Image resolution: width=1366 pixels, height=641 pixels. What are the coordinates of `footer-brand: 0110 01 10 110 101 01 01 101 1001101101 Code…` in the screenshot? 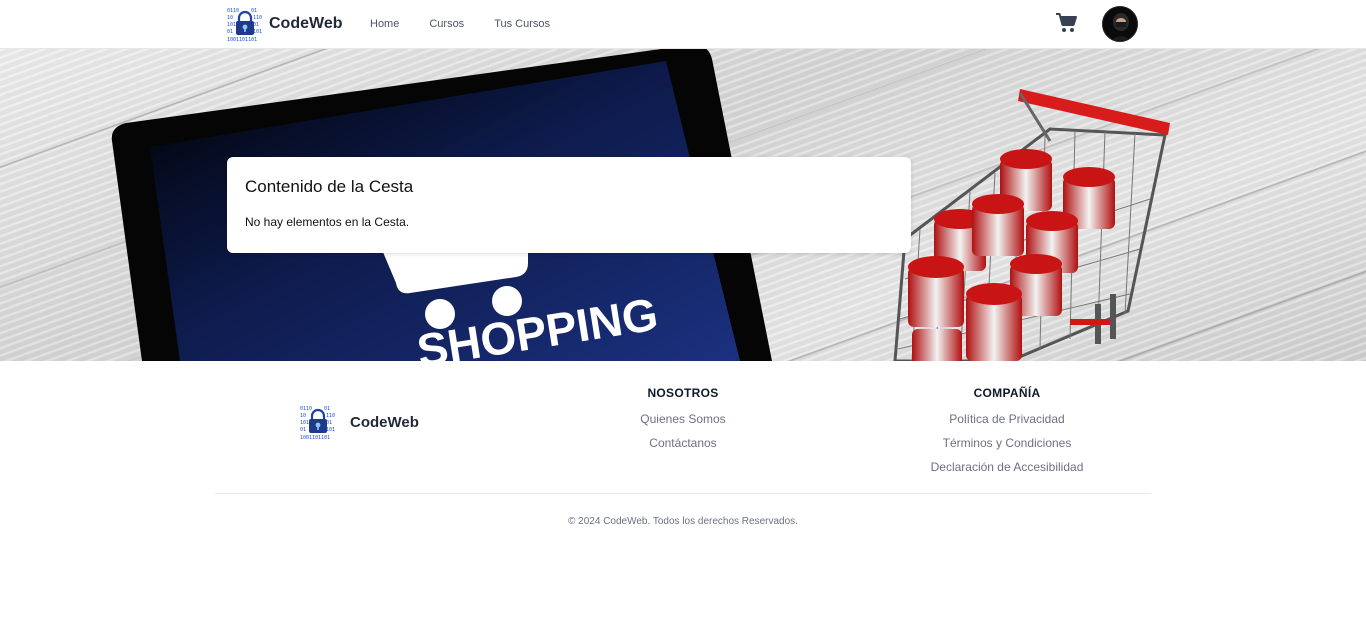 It's located at (359, 422).